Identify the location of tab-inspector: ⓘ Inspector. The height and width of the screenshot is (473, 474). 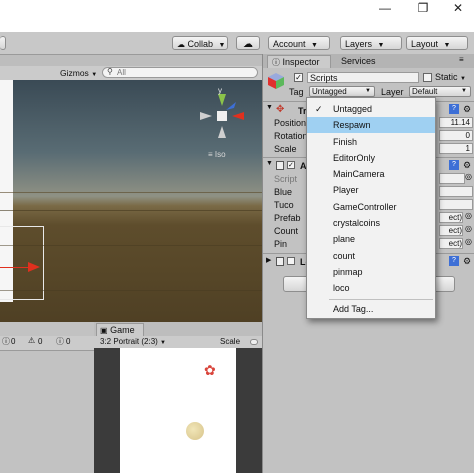
(299, 61).